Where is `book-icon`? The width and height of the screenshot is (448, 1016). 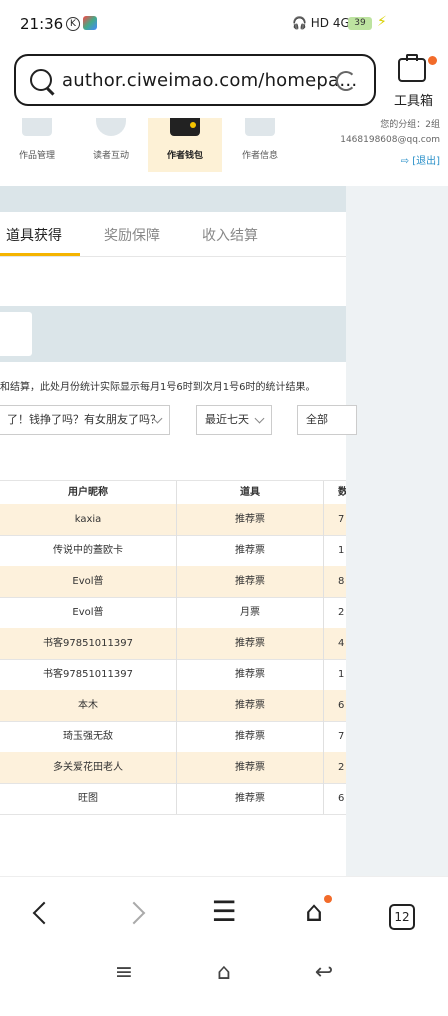 book-icon is located at coordinates (37, 127).